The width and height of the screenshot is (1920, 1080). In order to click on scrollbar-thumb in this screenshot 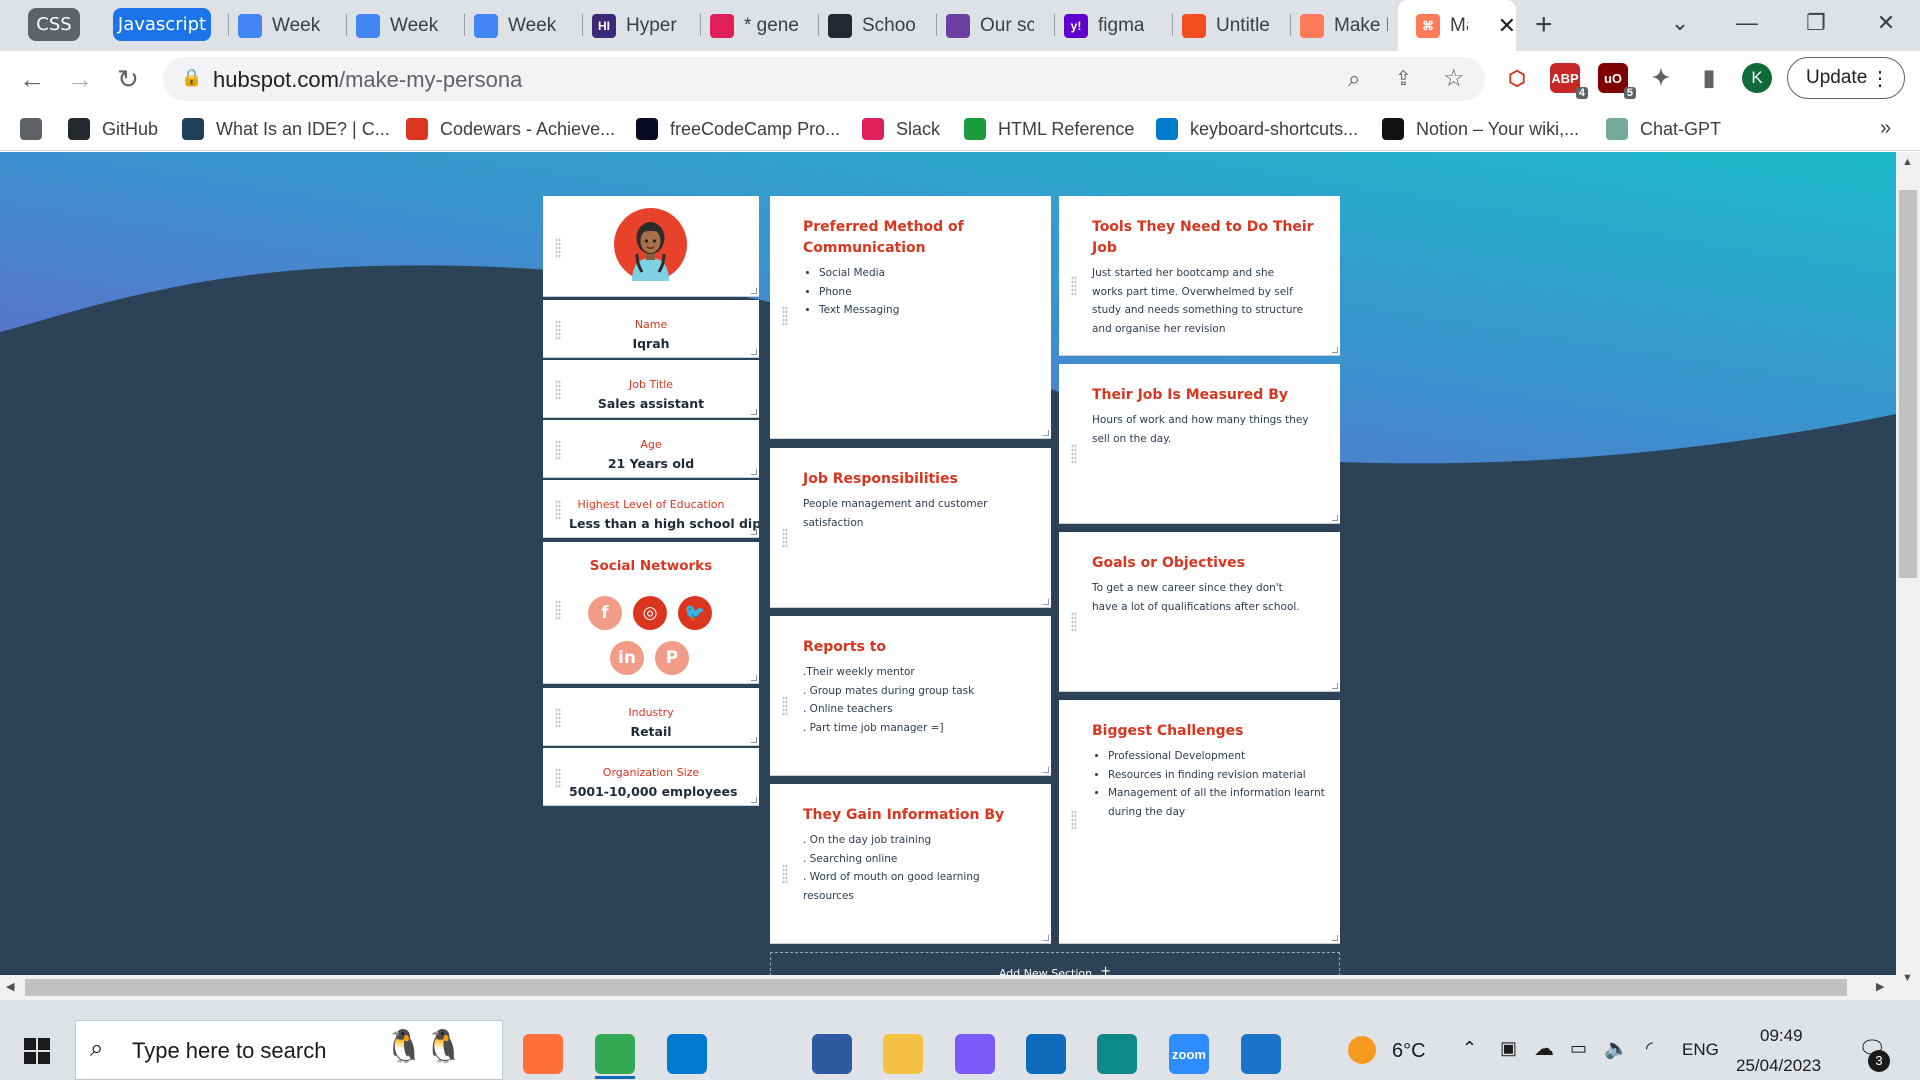, I will do `click(1908, 384)`.